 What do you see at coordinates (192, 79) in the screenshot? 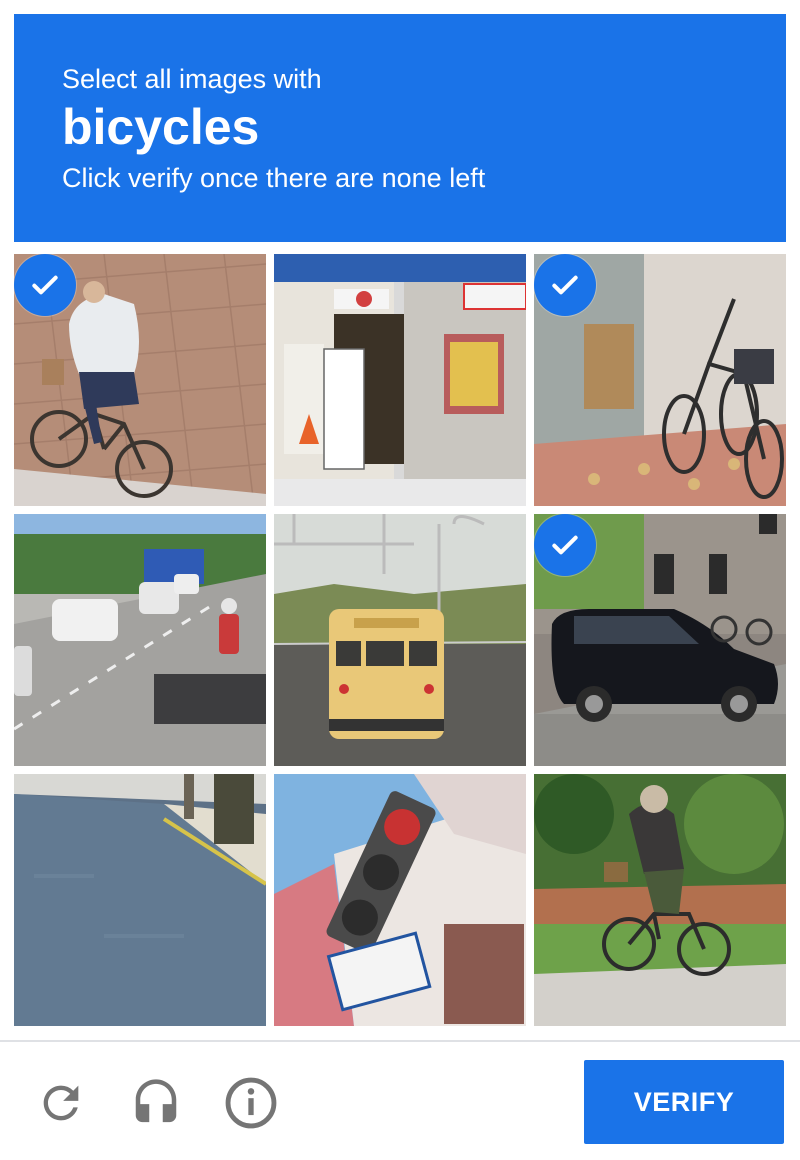
I see `instruction-text: Select all images with` at bounding box center [192, 79].